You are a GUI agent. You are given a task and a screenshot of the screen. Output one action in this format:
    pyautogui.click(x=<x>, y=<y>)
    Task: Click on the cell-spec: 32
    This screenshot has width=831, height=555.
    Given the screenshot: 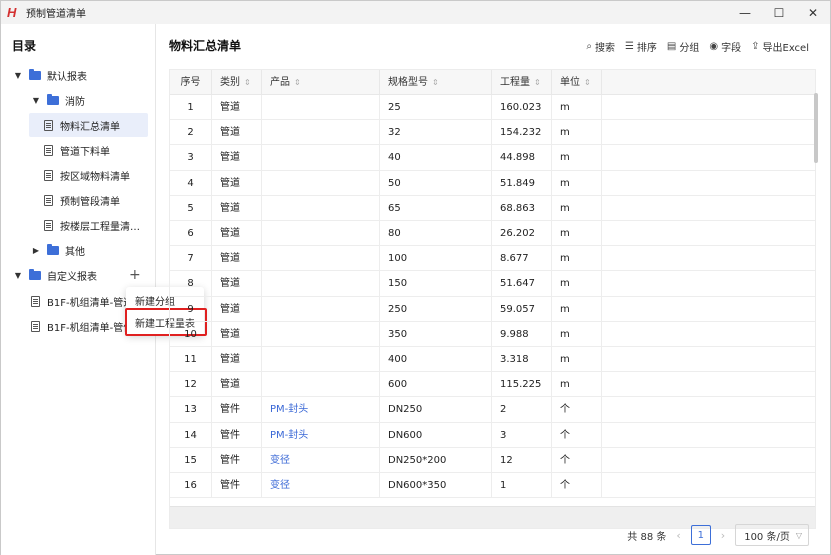 What is the action you would take?
    pyautogui.click(x=436, y=133)
    